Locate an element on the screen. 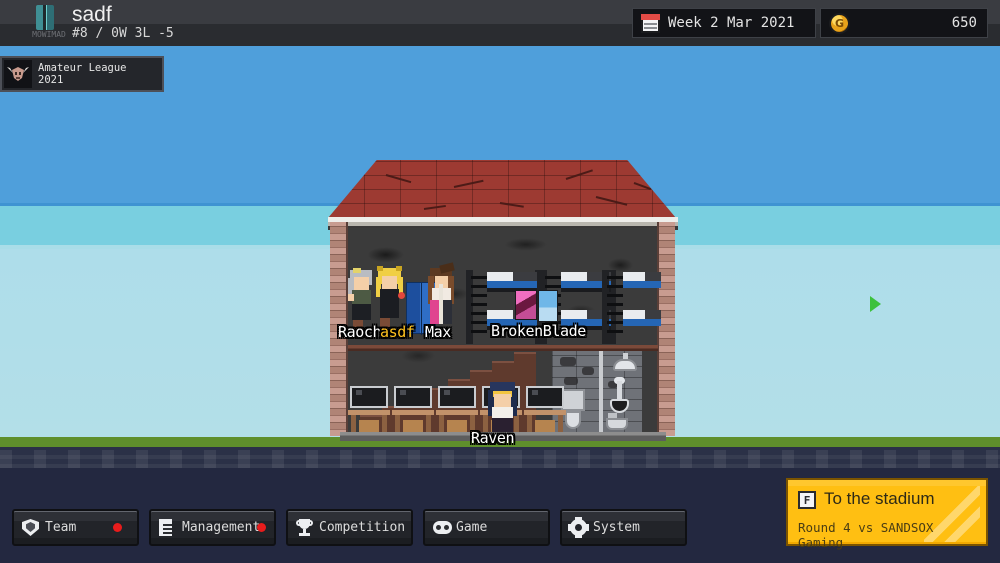  green-pointer-cursor is located at coordinates (876, 304).